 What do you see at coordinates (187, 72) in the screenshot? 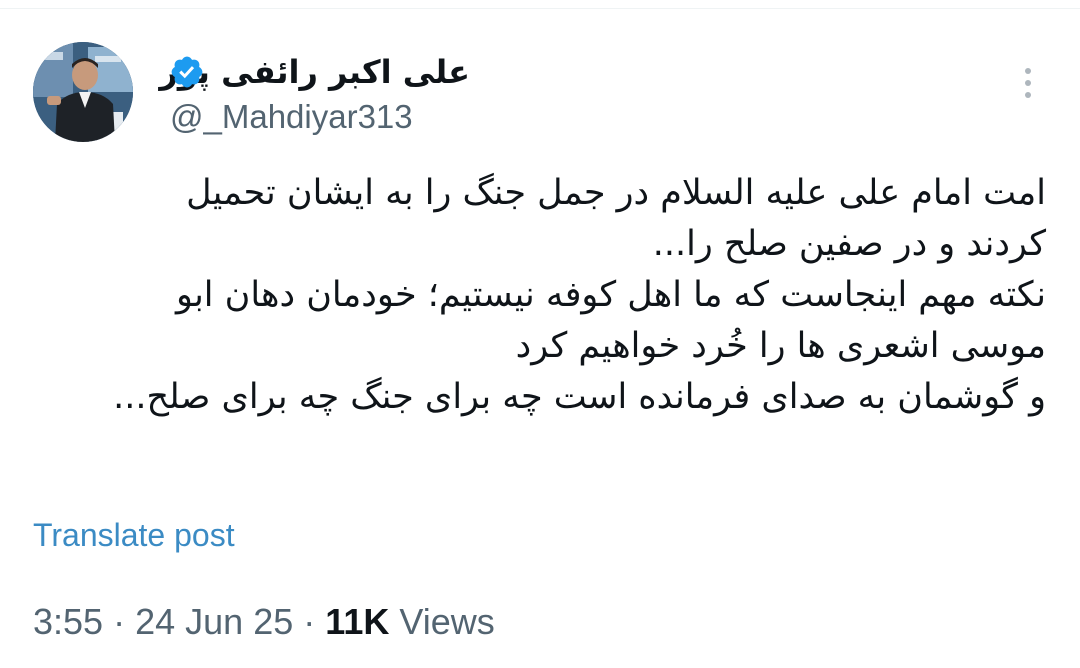
I see `verified-badge-icon` at bounding box center [187, 72].